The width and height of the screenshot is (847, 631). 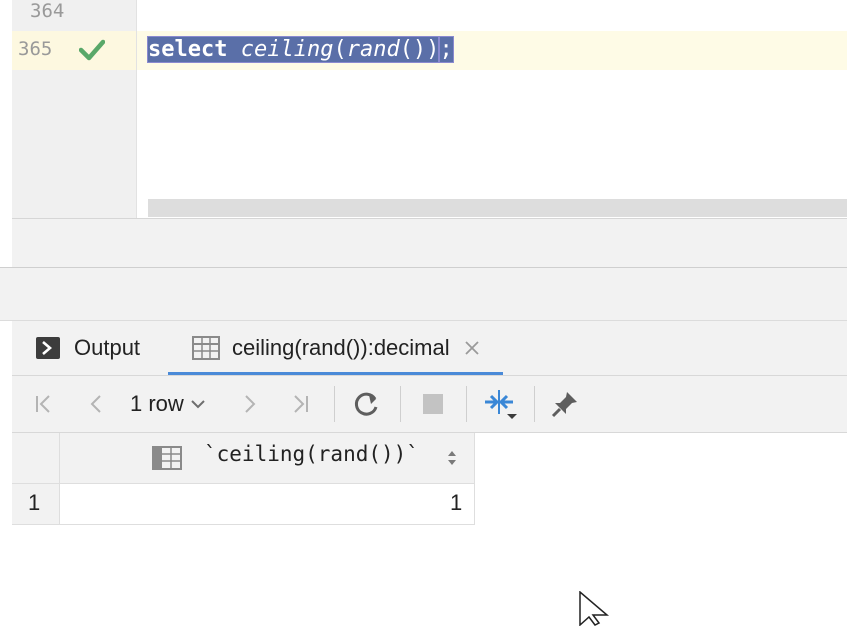 I want to click on tab-output-label: Output, so click(x=107, y=347).